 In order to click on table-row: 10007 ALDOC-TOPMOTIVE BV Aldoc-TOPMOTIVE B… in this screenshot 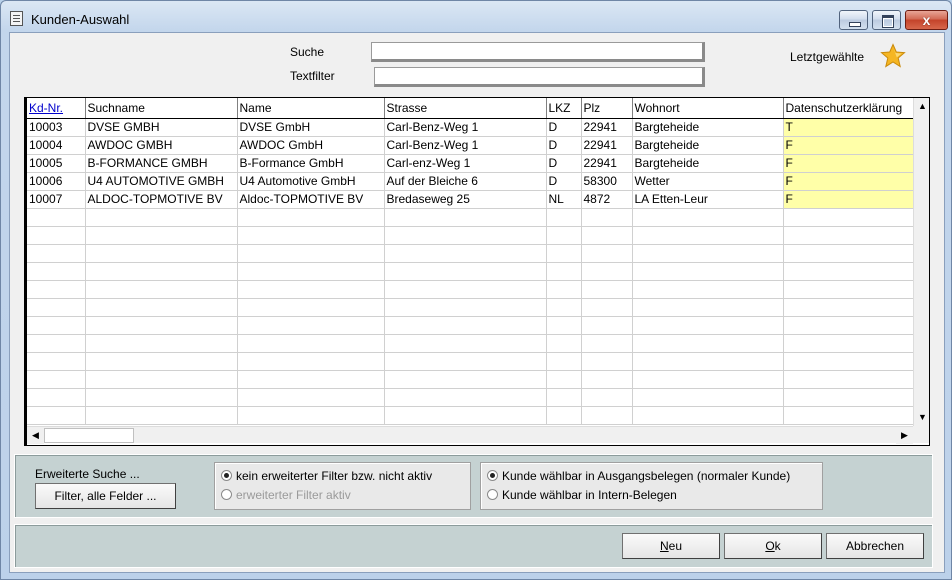, I will do `click(470, 199)`.